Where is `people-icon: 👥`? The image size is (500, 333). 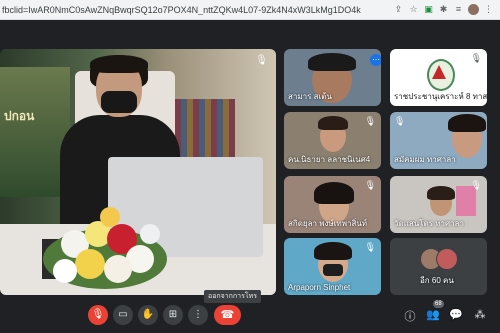 people-icon: 👥 is located at coordinates (433, 314).